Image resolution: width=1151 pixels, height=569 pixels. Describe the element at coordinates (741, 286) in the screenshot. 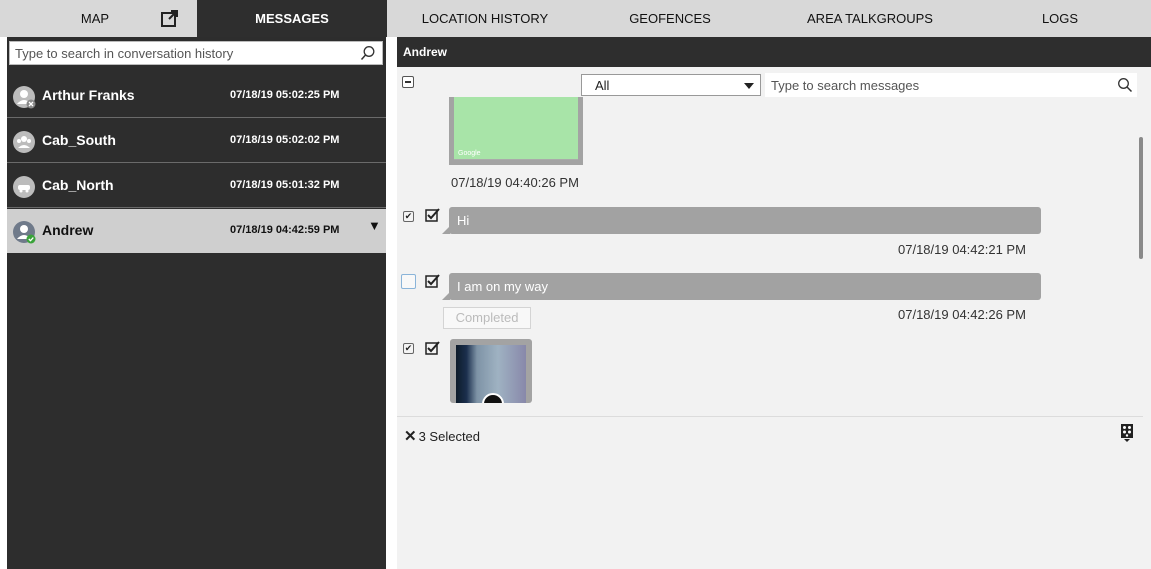

I see `message-bubble: I am on my way` at that location.